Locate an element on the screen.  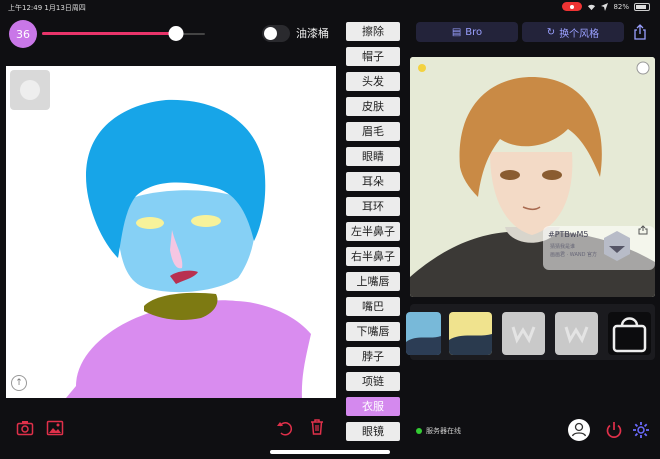
paint-bucket-toggle is located at coordinates (276, 33).